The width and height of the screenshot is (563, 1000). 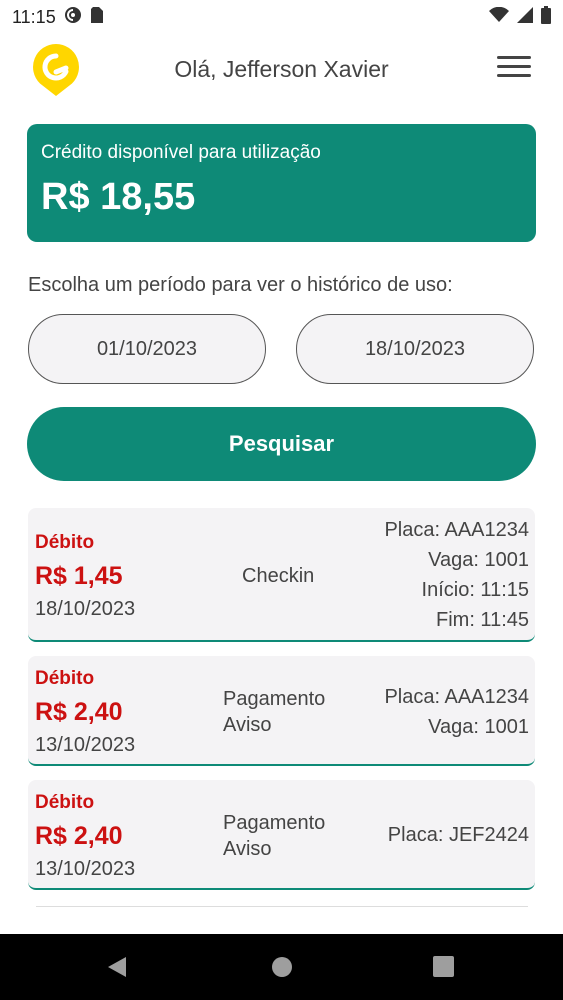 I want to click on greeting-text: Olá, Jefferson Xavier, so click(x=281, y=69).